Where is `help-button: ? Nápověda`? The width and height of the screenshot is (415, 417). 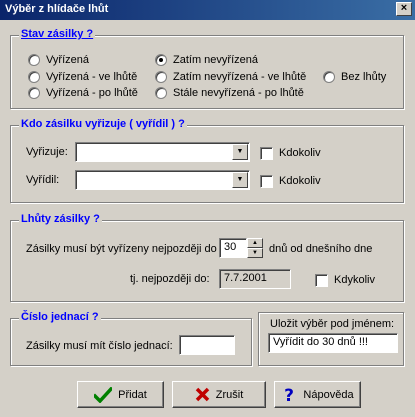
help-button: ? Nápověda is located at coordinates (317, 394).